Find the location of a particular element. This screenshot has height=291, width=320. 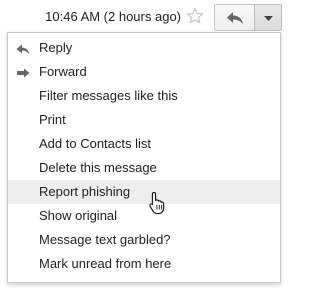

reply-button is located at coordinates (234, 17).